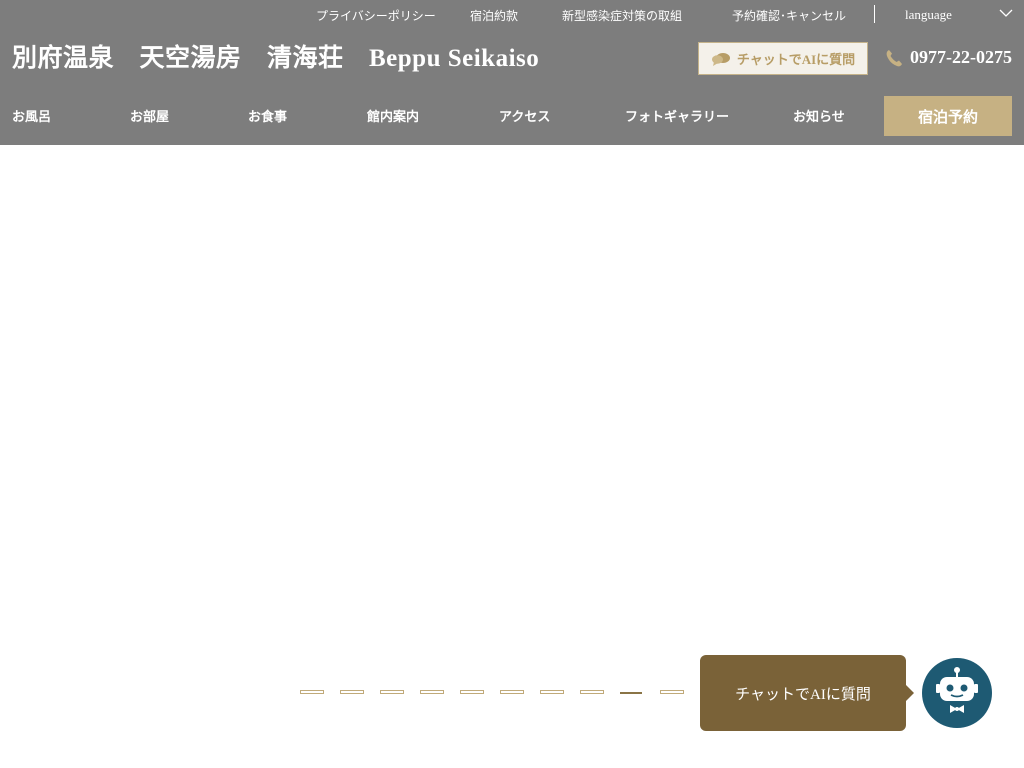 The height and width of the screenshot is (768, 1024). I want to click on chat-robot-button, so click(957, 693).